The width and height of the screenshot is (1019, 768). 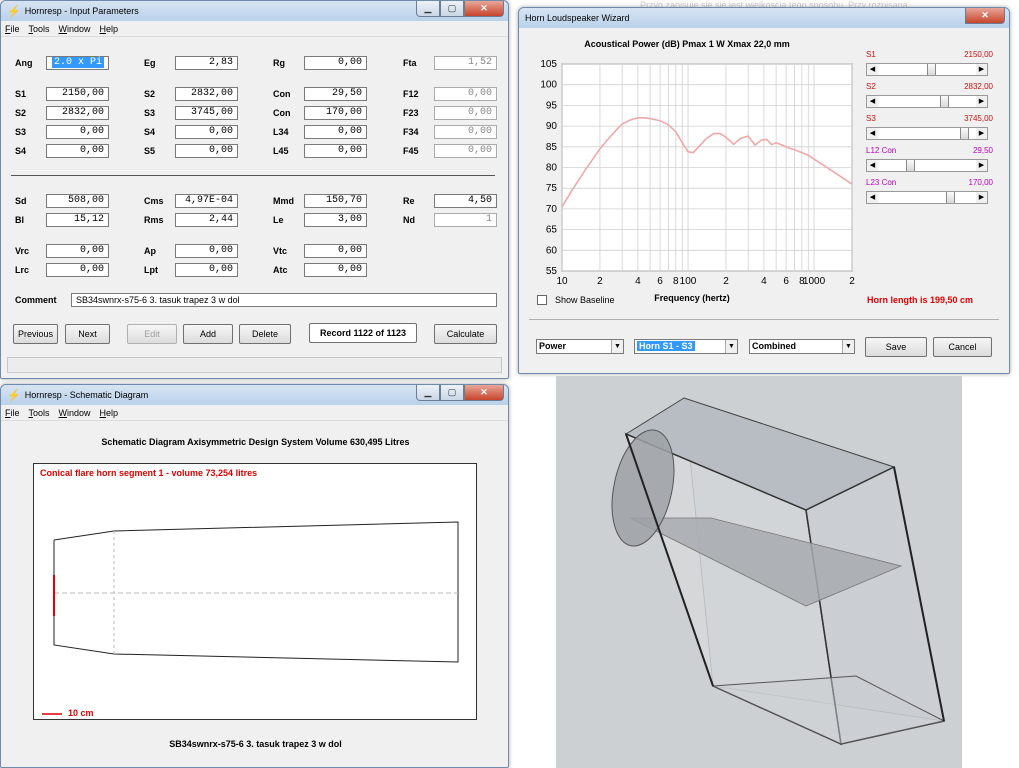 I want to click on delete-button: Delete, so click(x=265, y=334).